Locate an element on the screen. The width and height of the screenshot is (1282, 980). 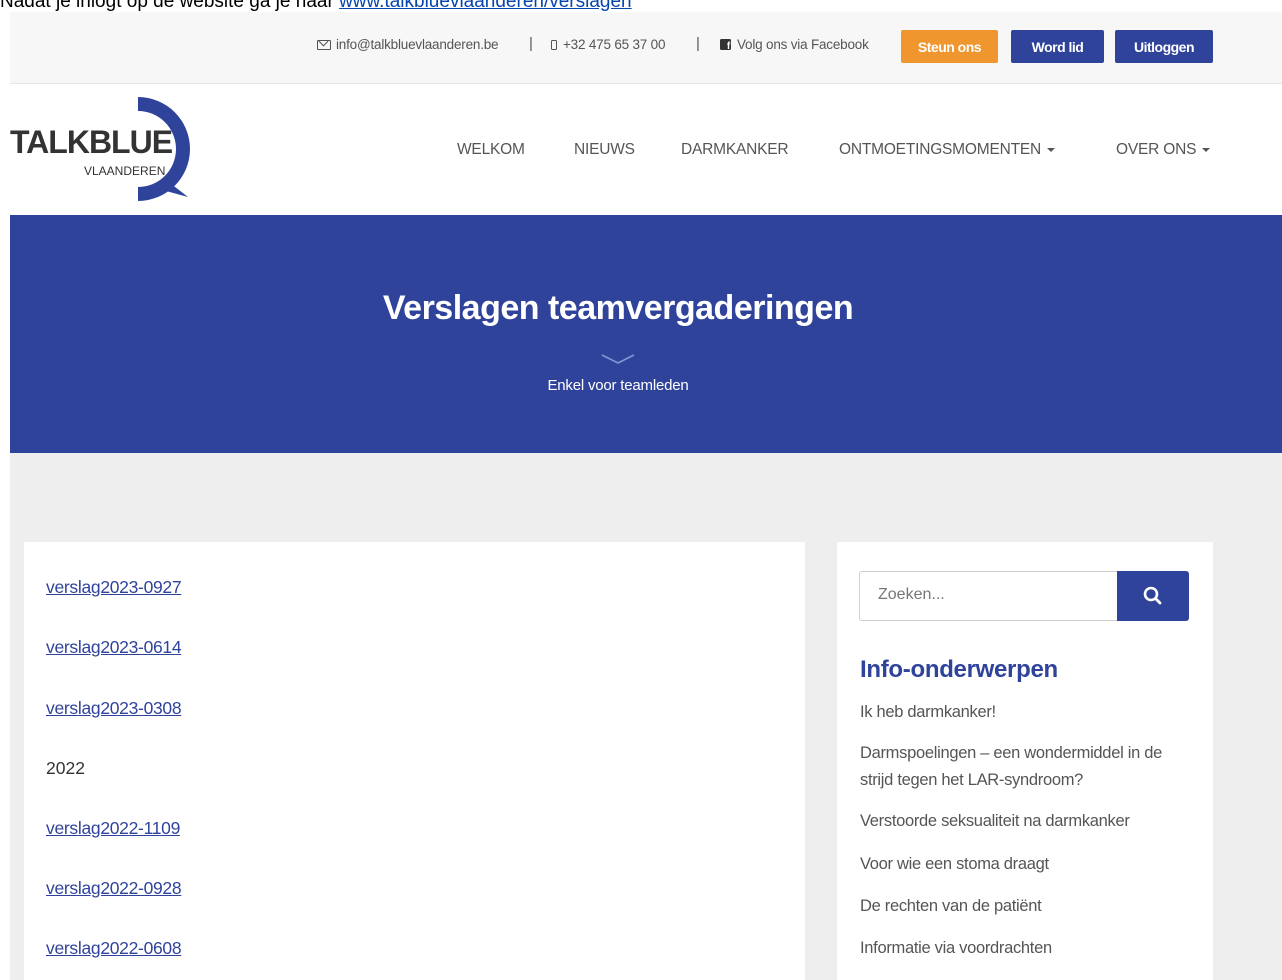
sidebar-link: Ik heb darmkanker! is located at coordinates (1025, 712).